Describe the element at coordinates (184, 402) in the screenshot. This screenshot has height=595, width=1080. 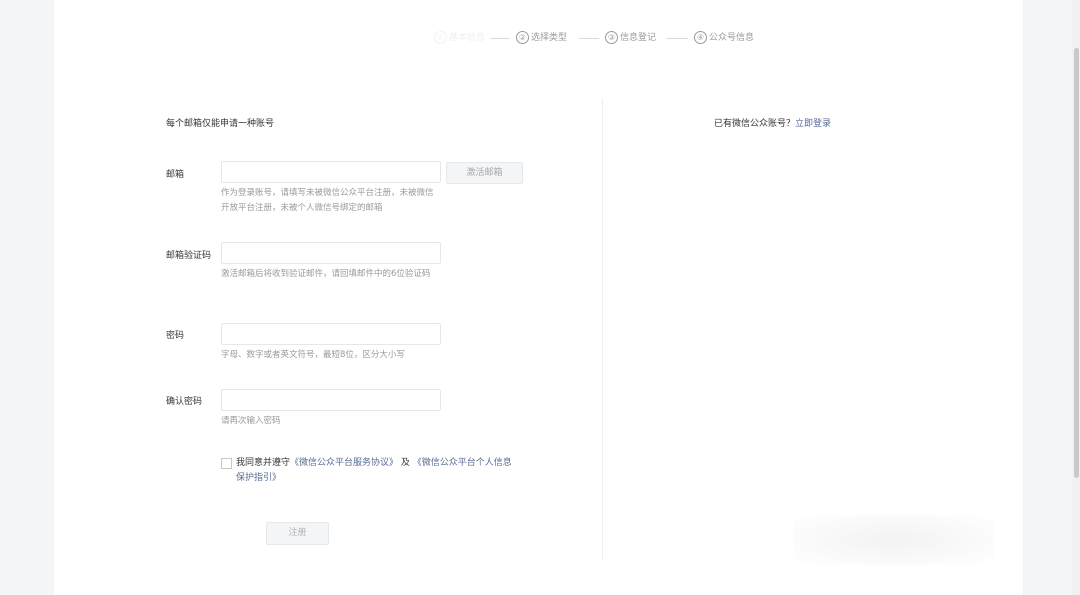
I see `confirm-password-label: 确认密码` at that location.